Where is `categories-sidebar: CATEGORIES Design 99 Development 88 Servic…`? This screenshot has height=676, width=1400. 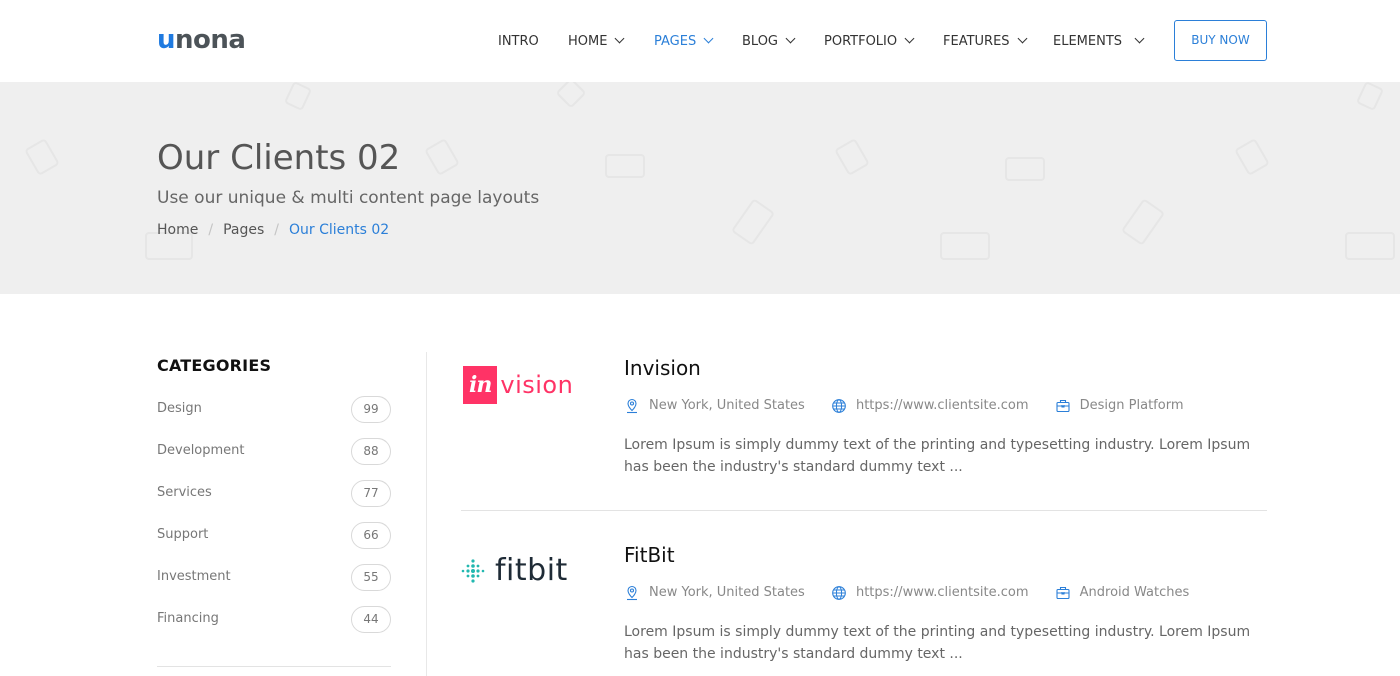 categories-sidebar: CATEGORIES Design 99 Development 88 Servic… is located at coordinates (274, 511).